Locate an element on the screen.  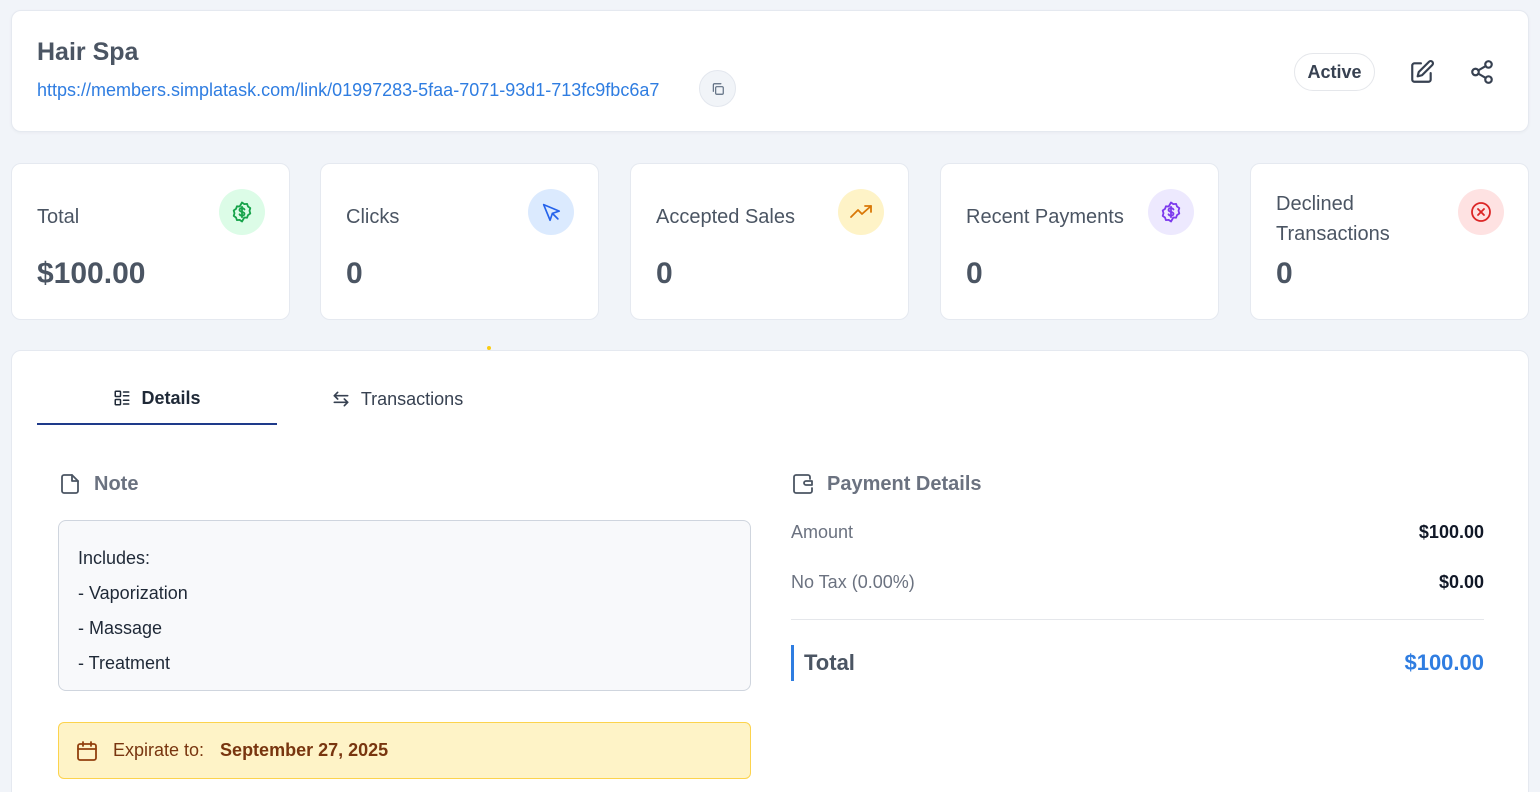
tax-value: $0.00 is located at coordinates (1461, 582).